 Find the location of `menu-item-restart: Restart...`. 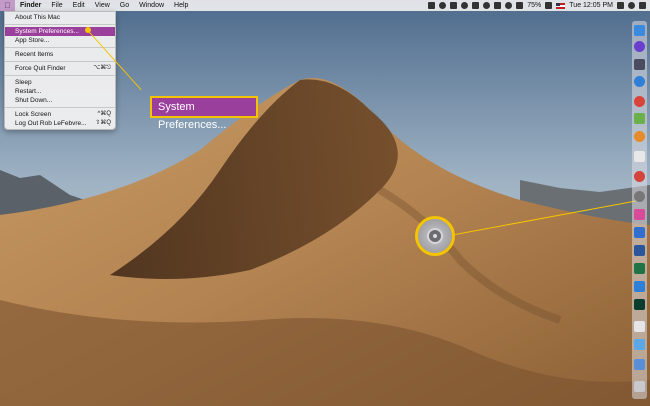

menu-item-restart: Restart... is located at coordinates (60, 91).